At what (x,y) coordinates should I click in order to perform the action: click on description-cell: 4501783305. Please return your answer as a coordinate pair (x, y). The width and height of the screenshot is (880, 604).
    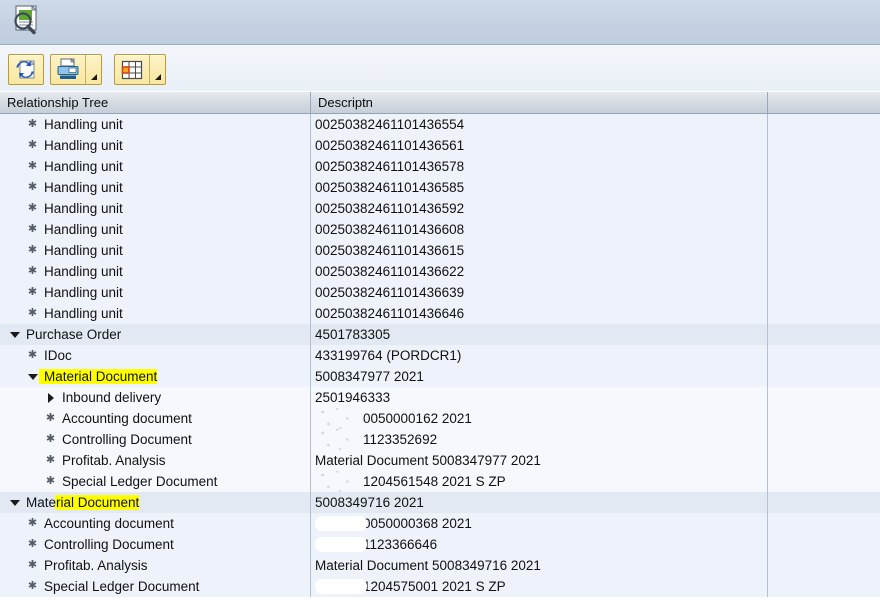
    Looking at the image, I should click on (539, 334).